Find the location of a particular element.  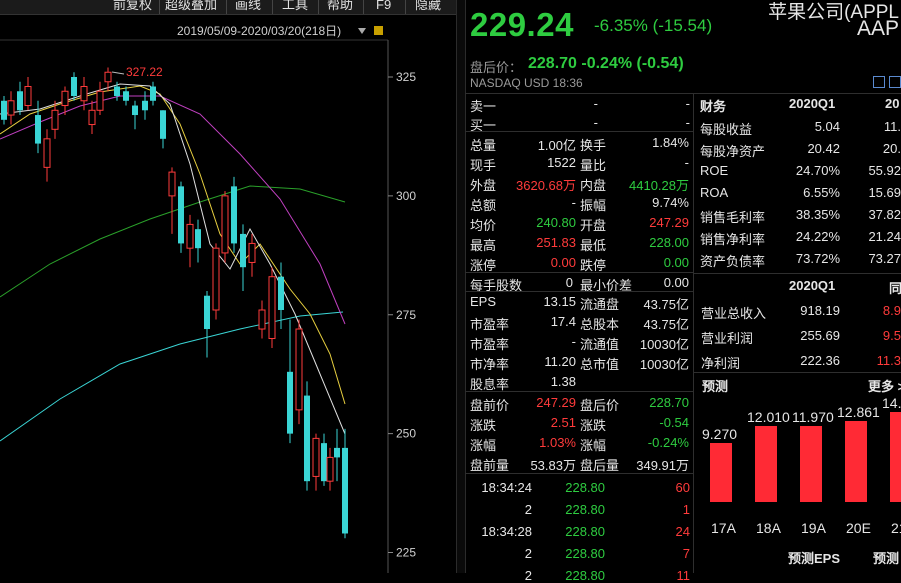

stat-label: 均价 is located at coordinates (483, 225).